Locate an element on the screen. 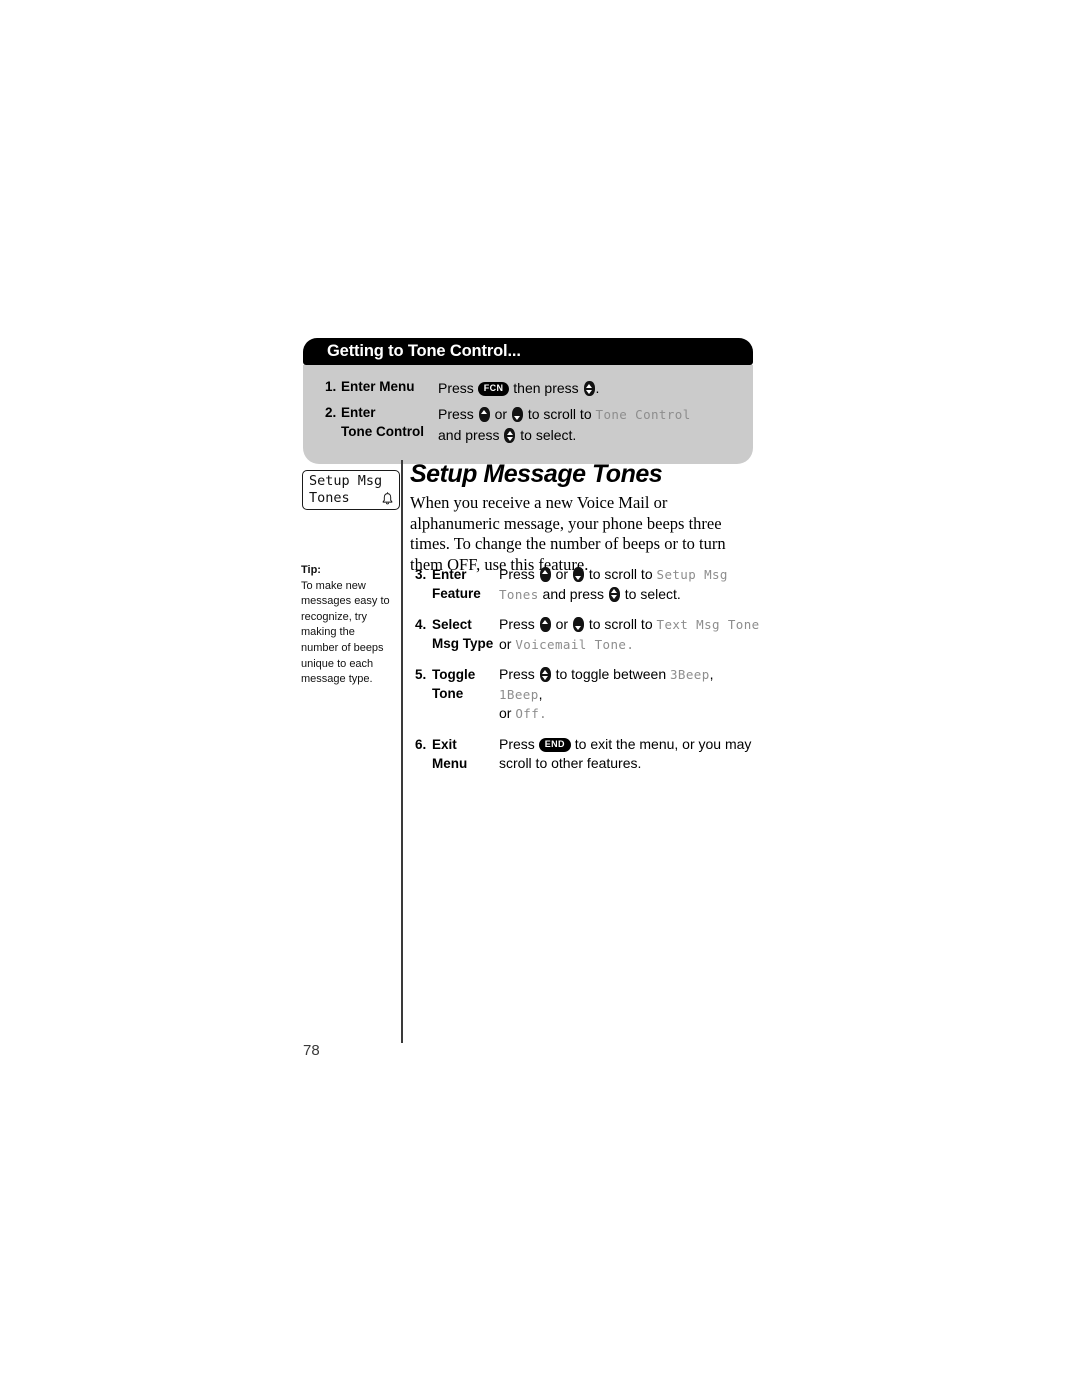  step-3-title-line1: 3. Enter is located at coordinates (457, 574).